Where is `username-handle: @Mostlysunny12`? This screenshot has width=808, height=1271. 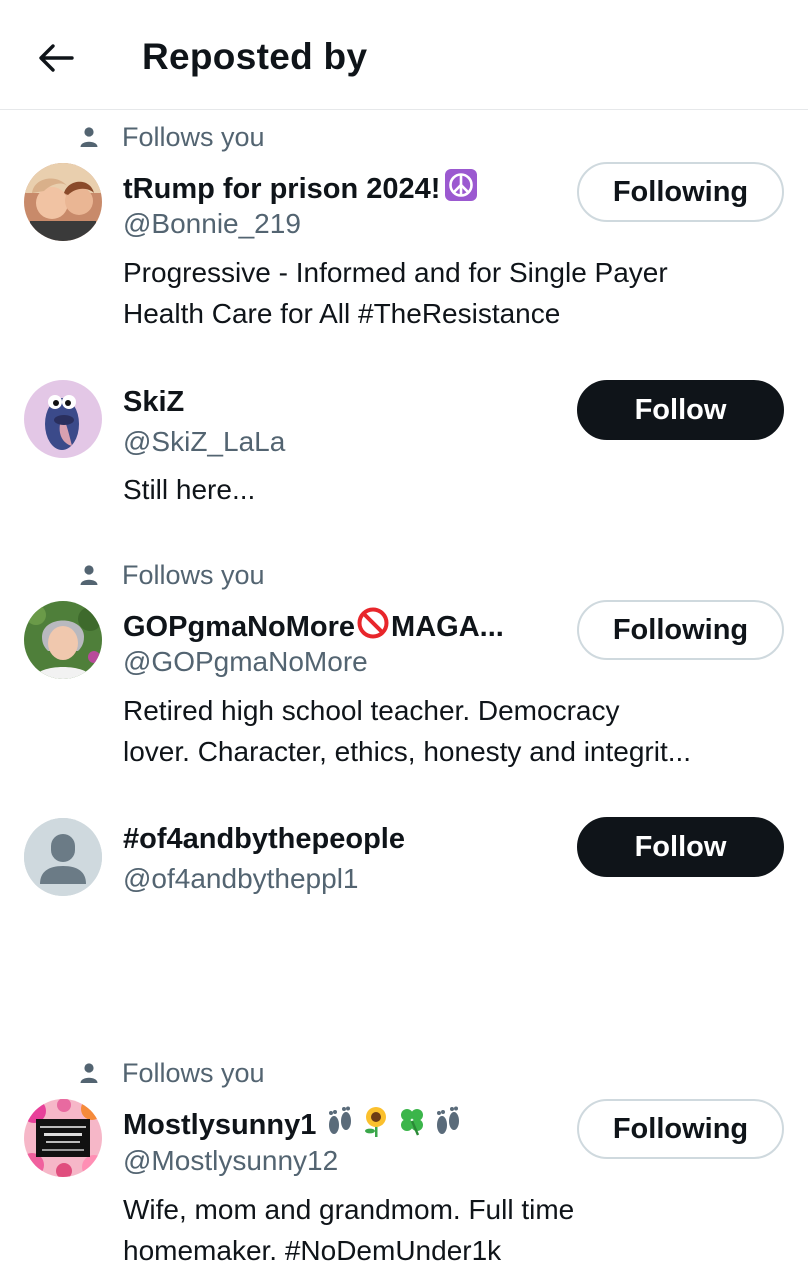 username-handle: @Mostlysunny12 is located at coordinates (231, 1160).